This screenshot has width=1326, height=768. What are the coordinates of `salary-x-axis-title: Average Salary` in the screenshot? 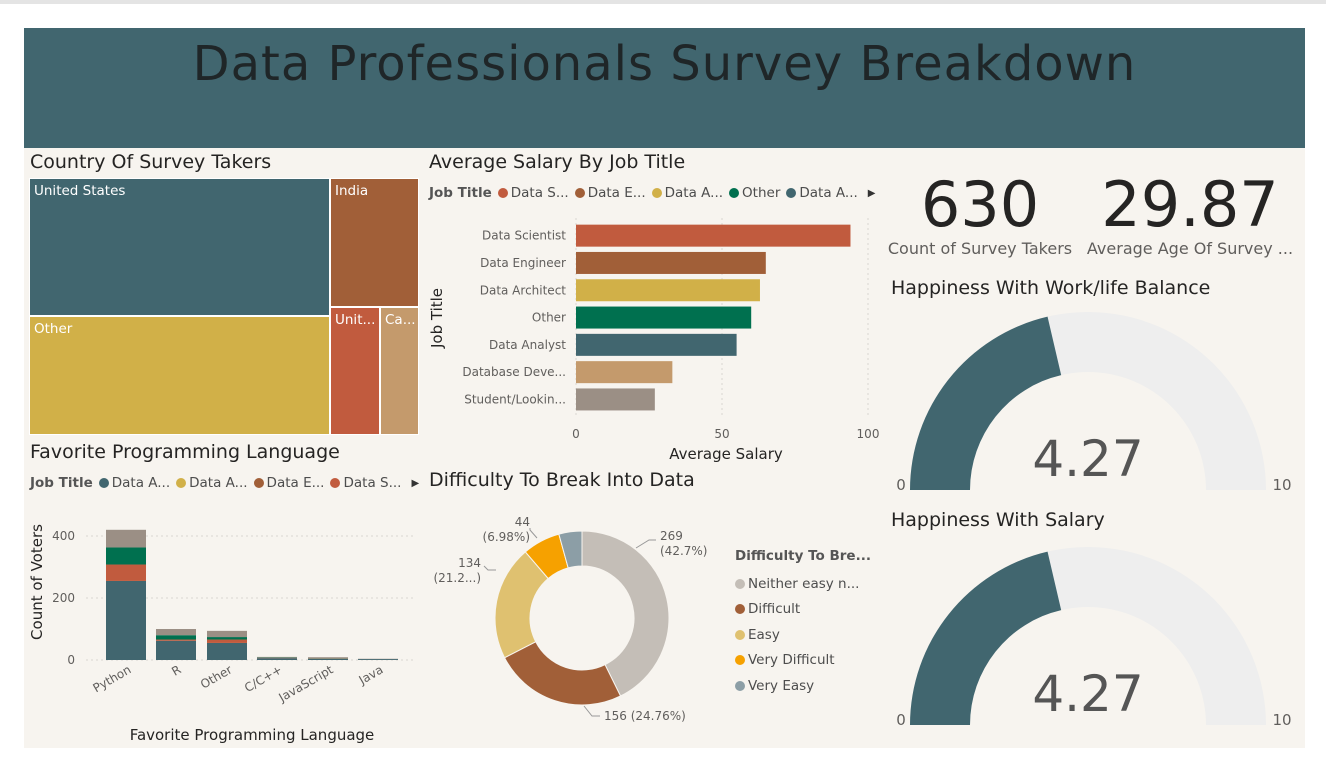 It's located at (726, 454).